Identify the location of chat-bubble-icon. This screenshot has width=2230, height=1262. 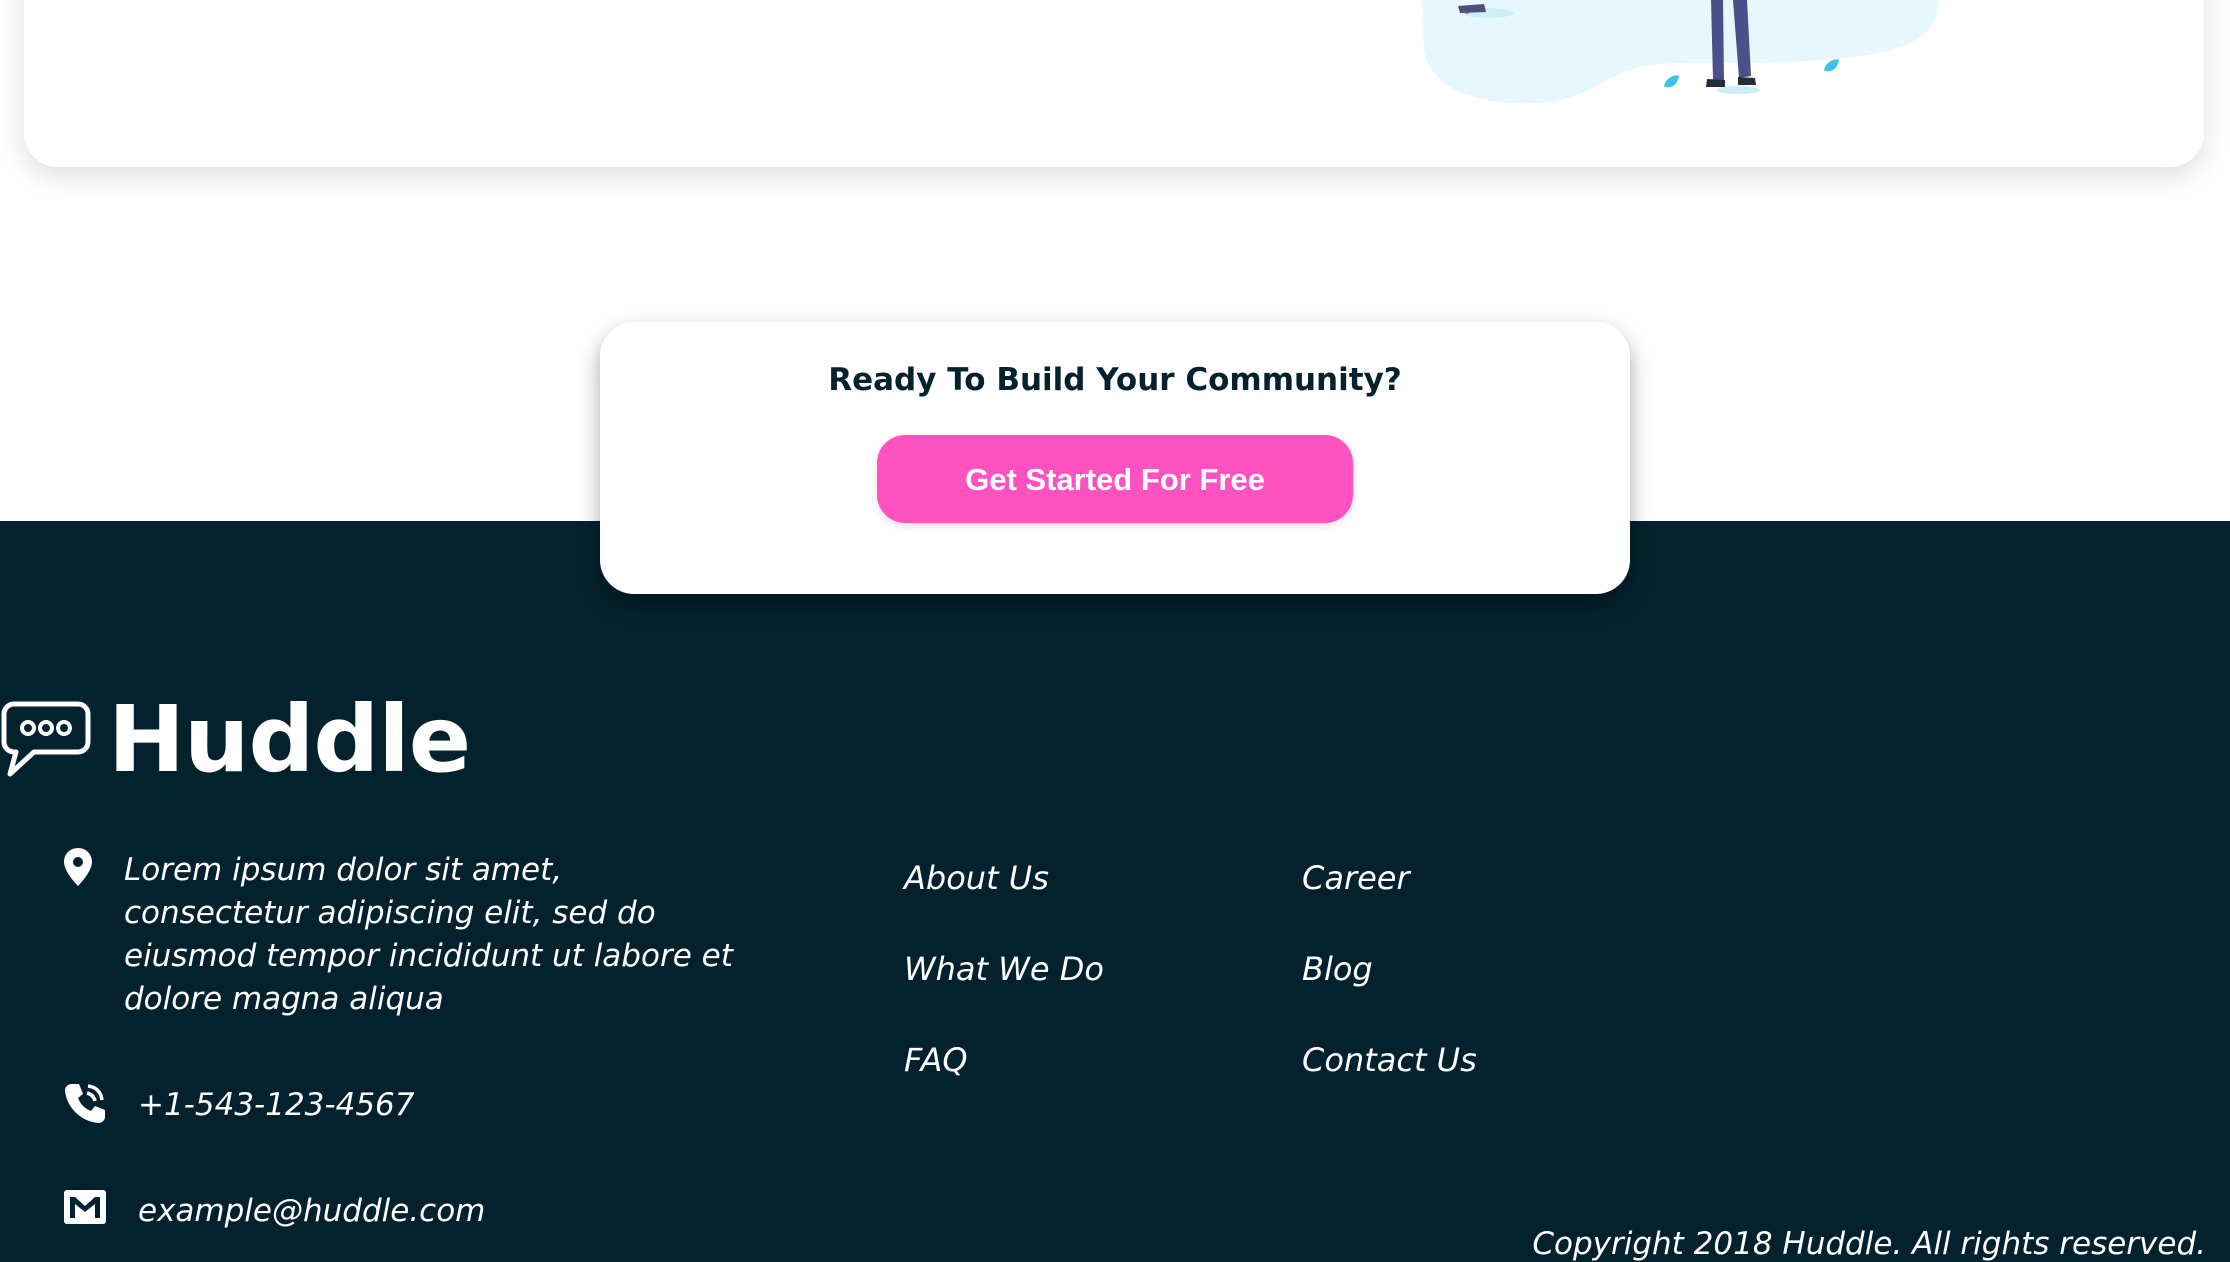
(46, 739).